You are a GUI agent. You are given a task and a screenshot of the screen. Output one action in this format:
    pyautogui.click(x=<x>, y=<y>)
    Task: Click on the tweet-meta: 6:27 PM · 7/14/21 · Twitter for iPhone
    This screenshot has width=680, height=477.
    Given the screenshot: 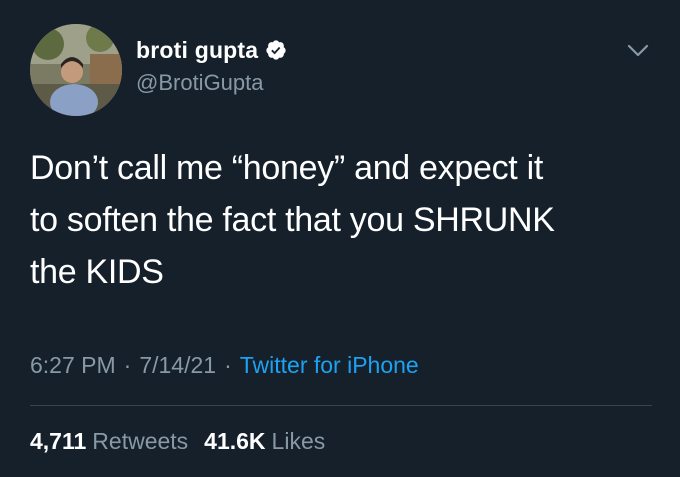 What is the action you would take?
    pyautogui.click(x=224, y=365)
    